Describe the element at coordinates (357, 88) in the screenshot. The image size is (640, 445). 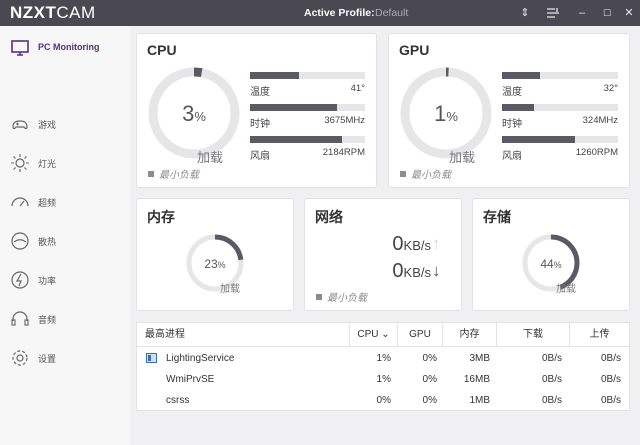
I see `cpu-temp-value: 41°` at that location.